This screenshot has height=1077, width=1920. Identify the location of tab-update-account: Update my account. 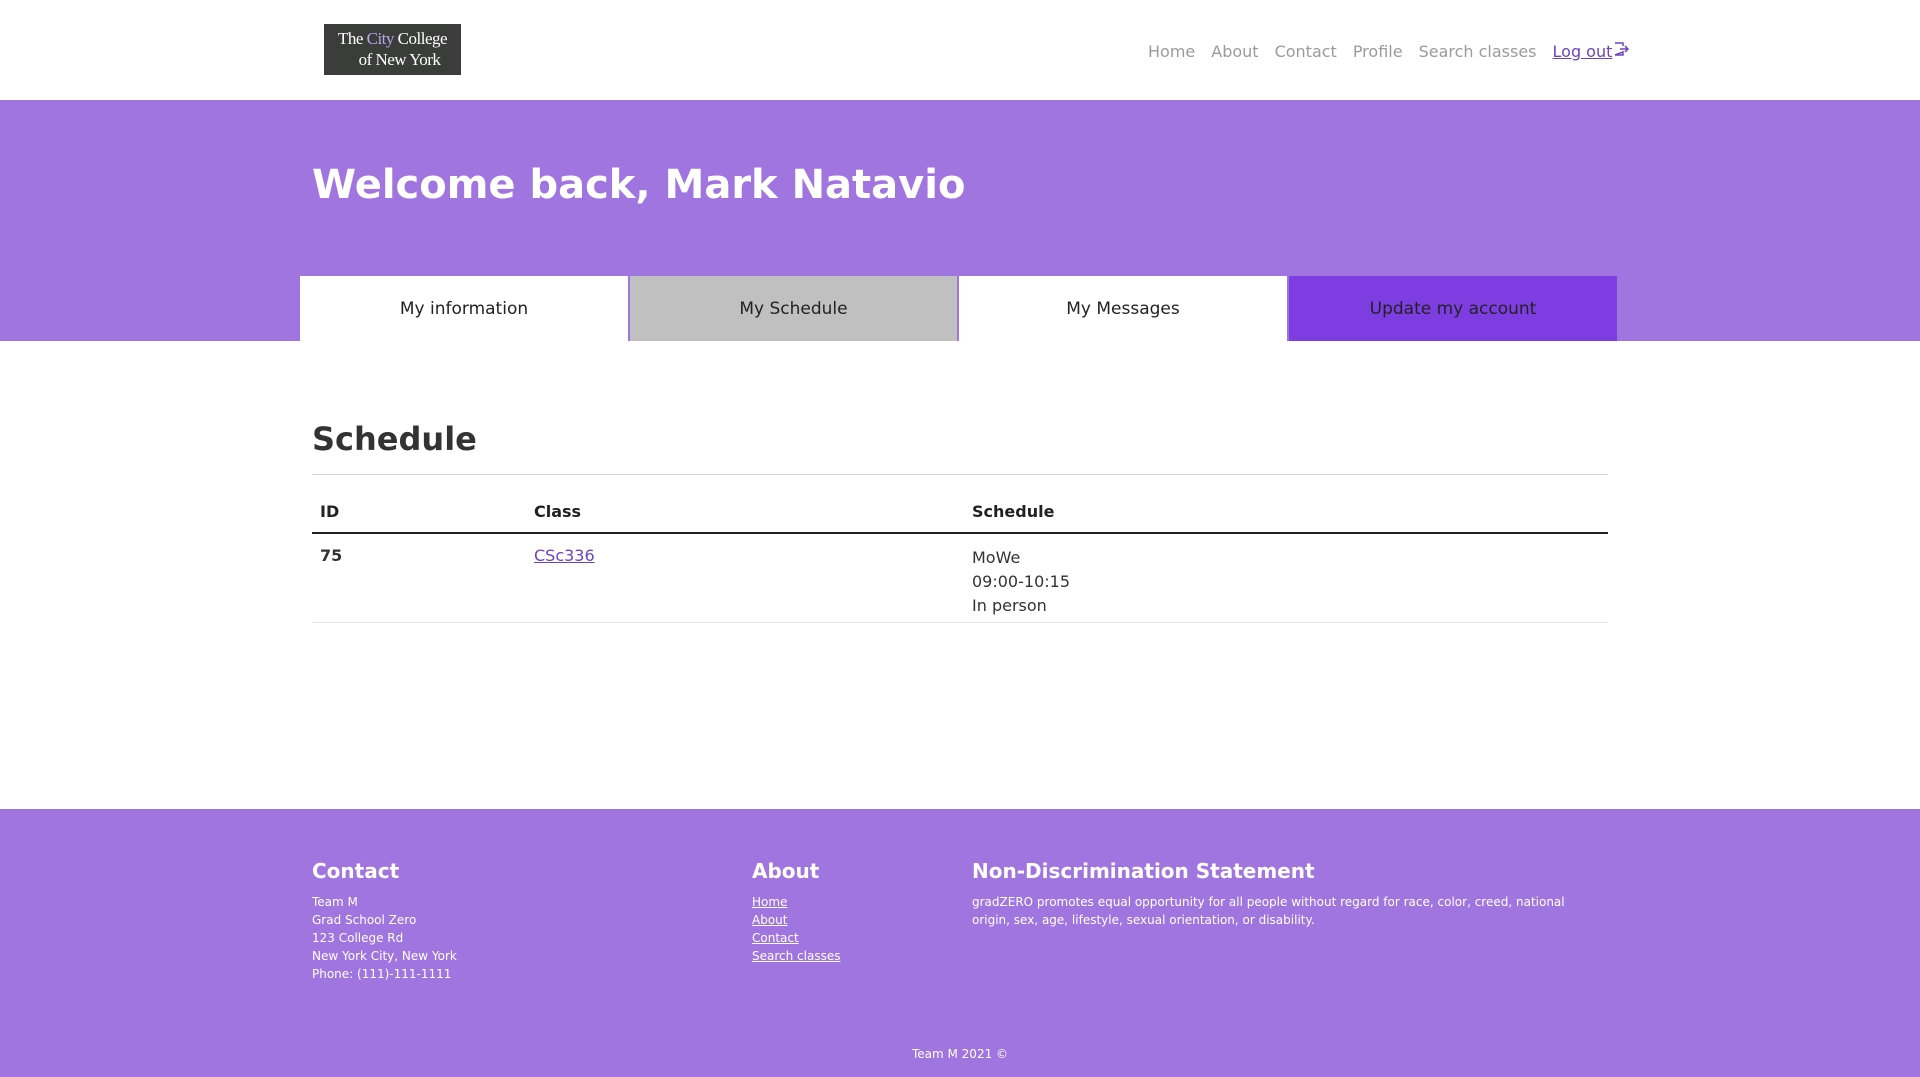
(1452, 308).